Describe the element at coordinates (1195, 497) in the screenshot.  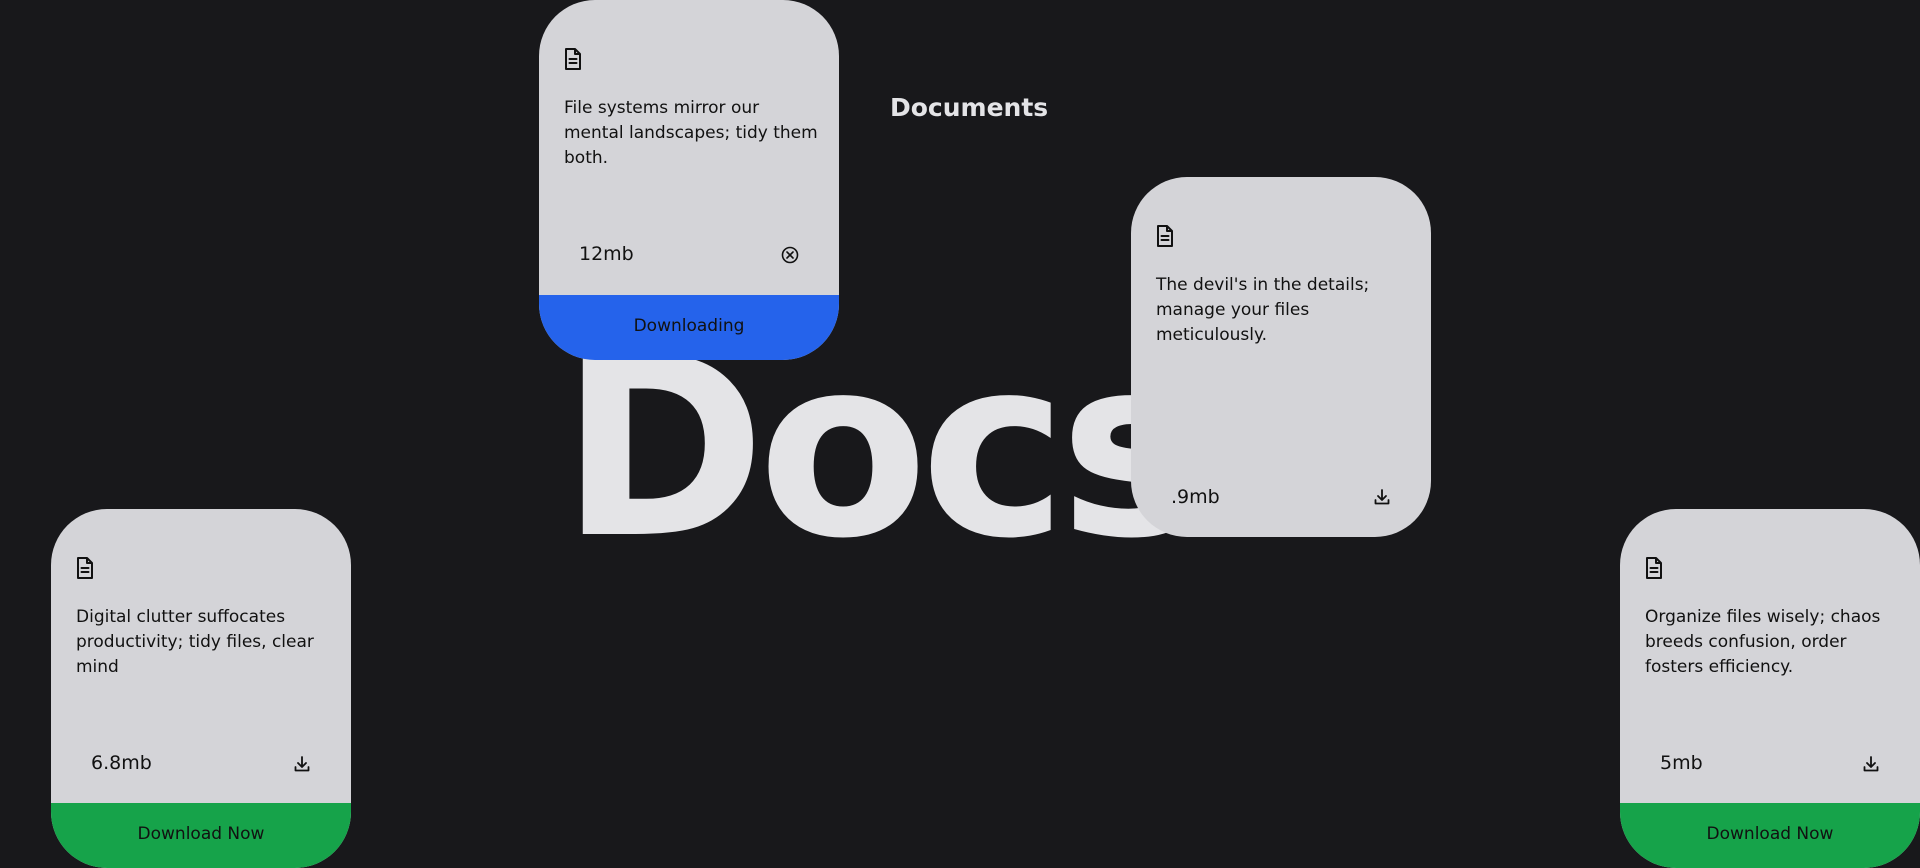
I see `file-size: .9mb` at that location.